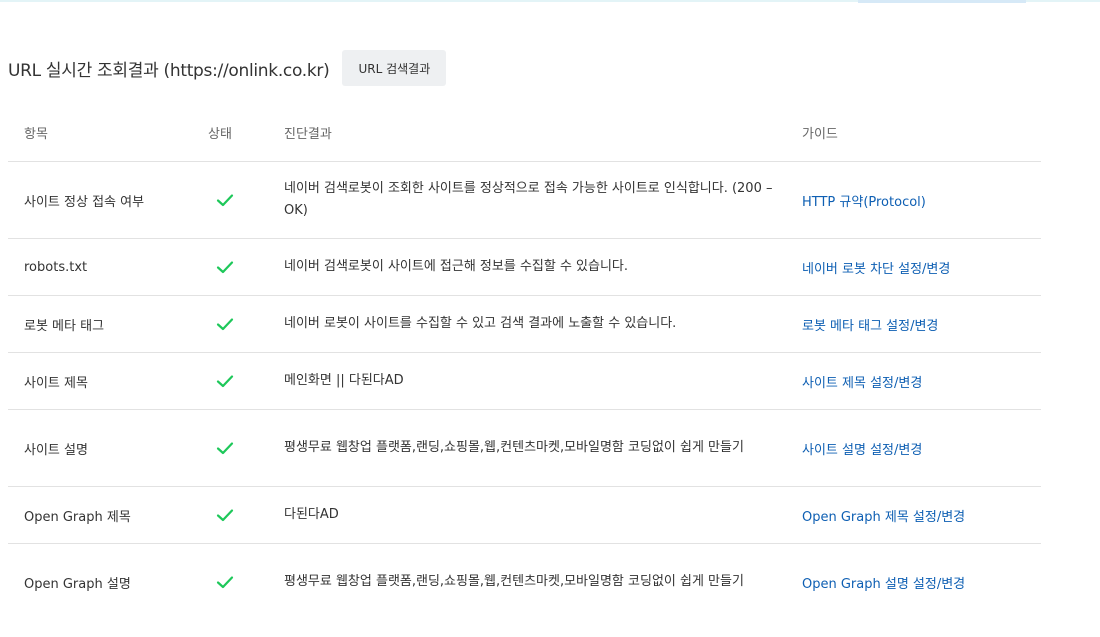 The height and width of the screenshot is (637, 1100). Describe the element at coordinates (394, 68) in the screenshot. I see `url-search-result-button: URL 검색결과` at that location.